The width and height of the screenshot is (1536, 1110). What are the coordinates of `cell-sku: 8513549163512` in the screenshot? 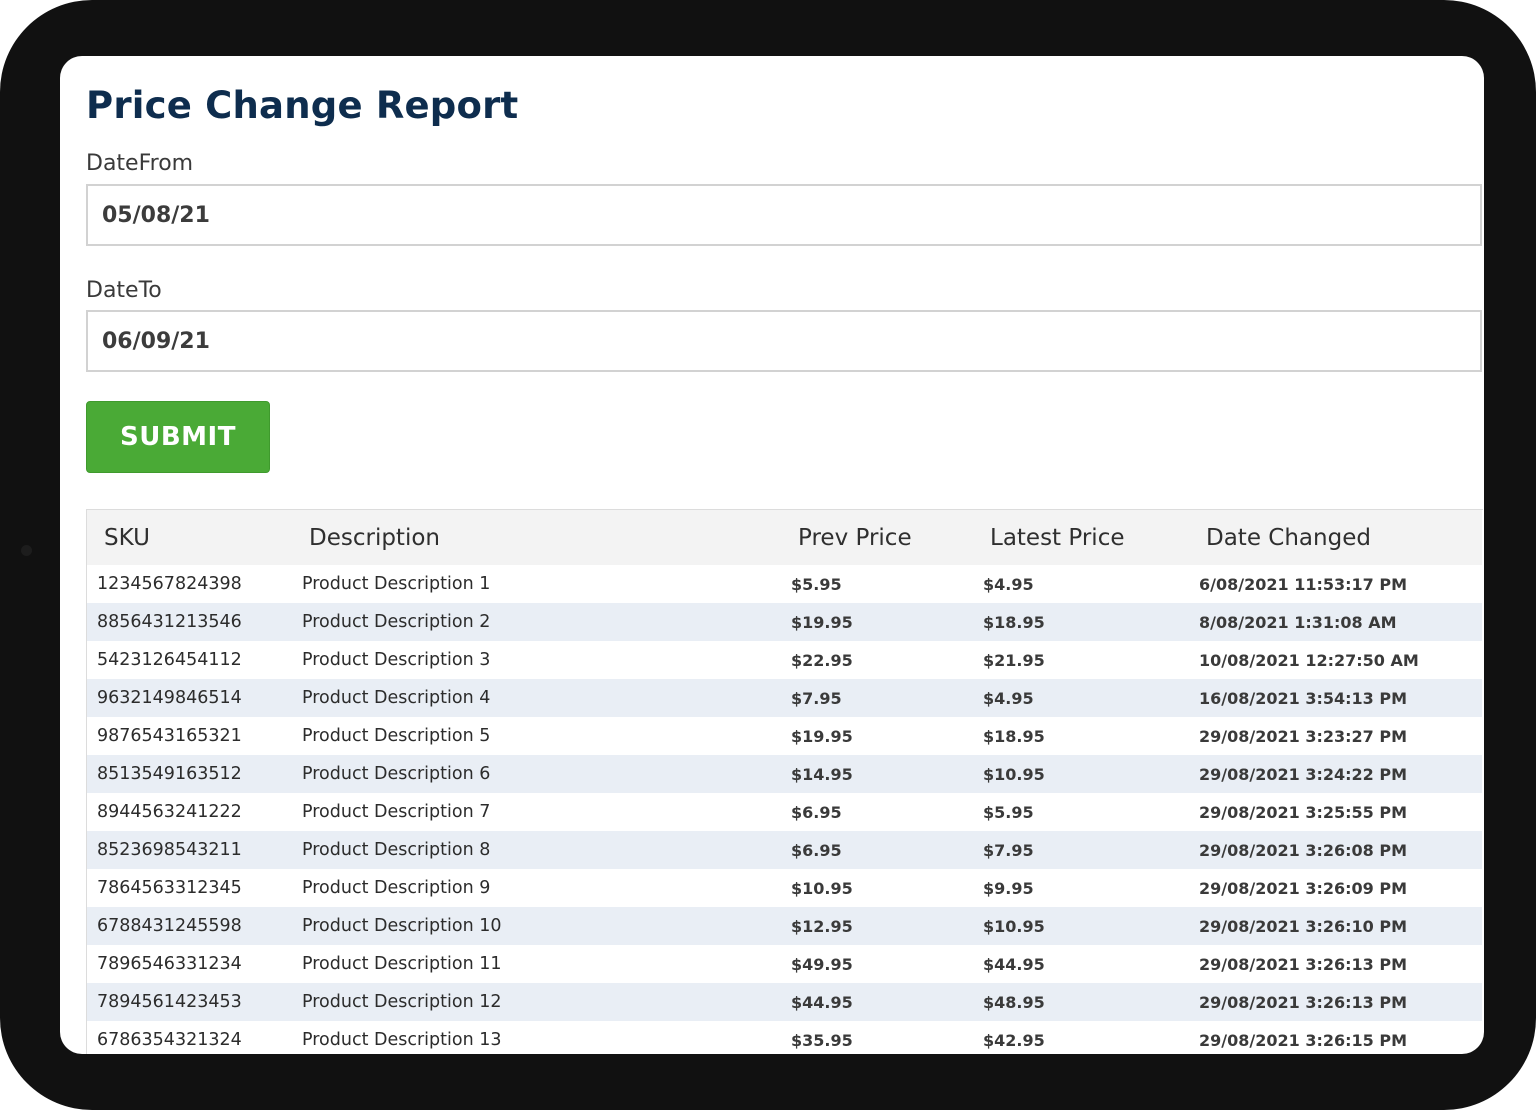 It's located at (189, 774).